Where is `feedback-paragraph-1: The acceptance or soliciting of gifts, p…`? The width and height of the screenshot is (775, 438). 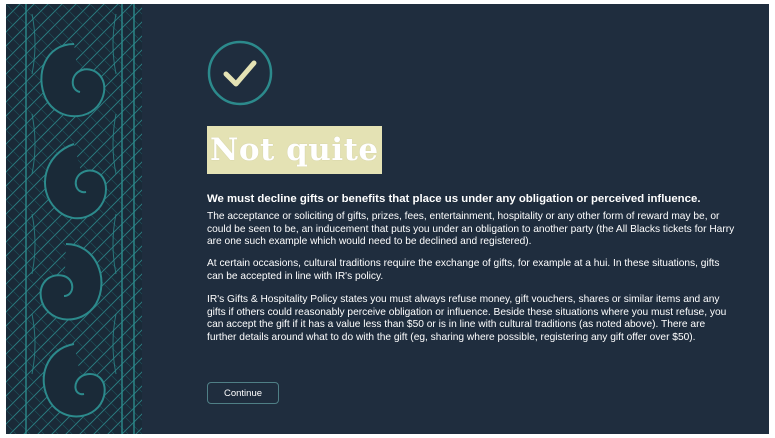
feedback-paragraph-1: The acceptance or soliciting of gifts, p… is located at coordinates (471, 229).